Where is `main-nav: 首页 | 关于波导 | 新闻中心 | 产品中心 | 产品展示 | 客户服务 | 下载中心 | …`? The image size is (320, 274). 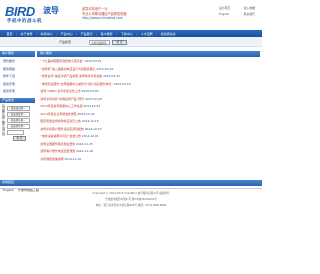
main-nav: 首页 | 关于波导 | 新闻中心 | 产品中心 | 产品展示 | 客户服务 | 下载中心 | … is located at coordinates (131, 33).